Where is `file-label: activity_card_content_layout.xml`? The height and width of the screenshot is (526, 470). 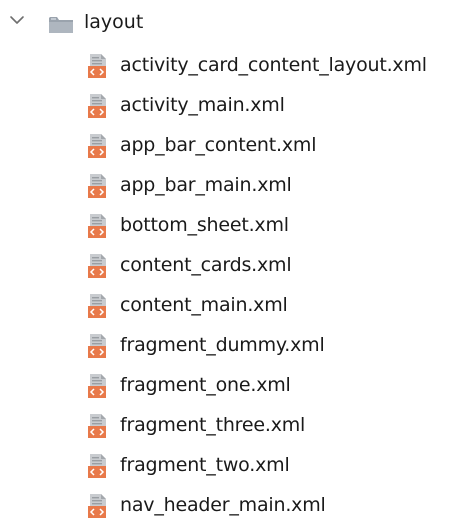 file-label: activity_card_content_layout.xml is located at coordinates (273, 65).